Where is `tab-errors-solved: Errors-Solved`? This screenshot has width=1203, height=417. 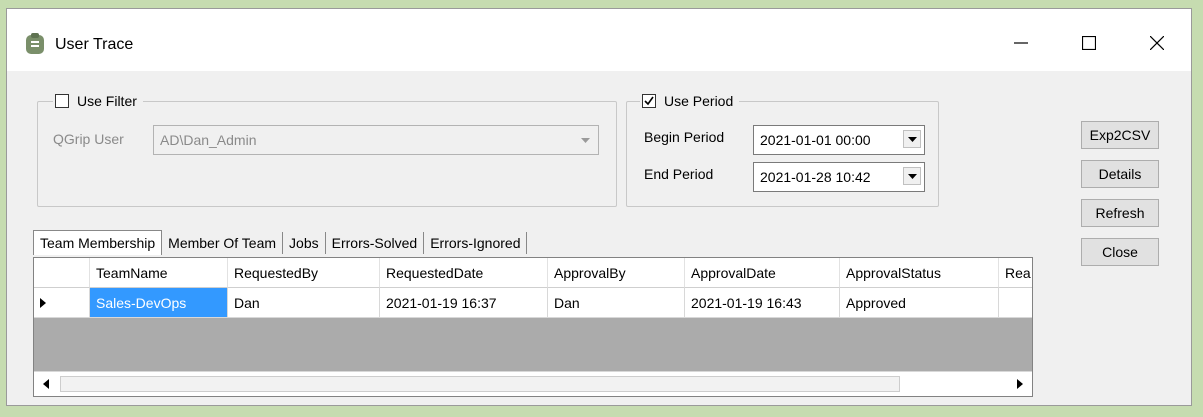
tab-errors-solved: Errors-Solved is located at coordinates (375, 243).